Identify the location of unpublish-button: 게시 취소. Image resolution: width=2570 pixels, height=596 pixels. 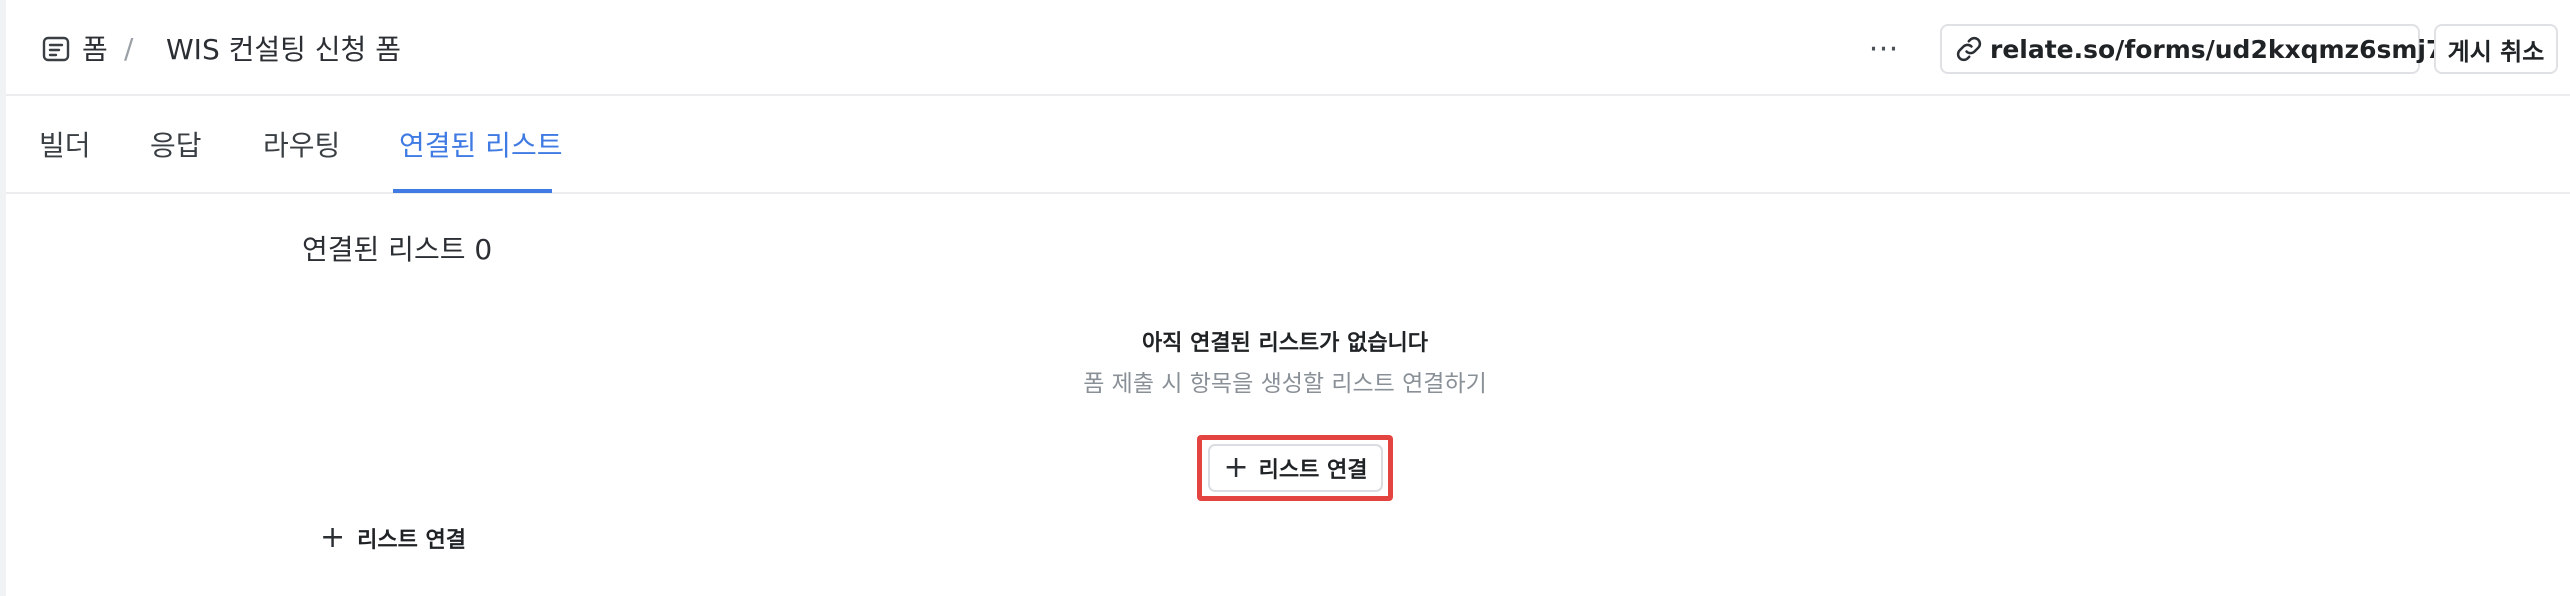
(2496, 49).